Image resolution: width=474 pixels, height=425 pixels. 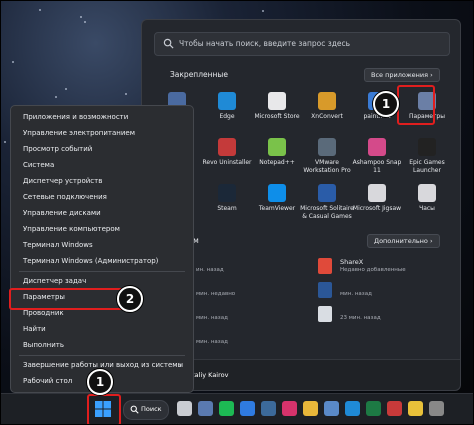 I want to click on edge-icon, so click(x=352, y=408).